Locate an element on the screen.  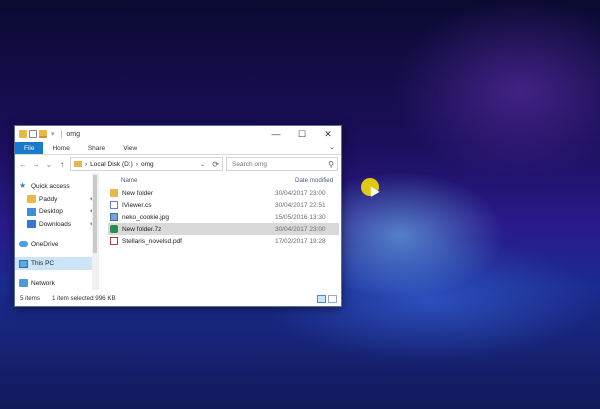
search-box: ⚲ is located at coordinates (282, 164).